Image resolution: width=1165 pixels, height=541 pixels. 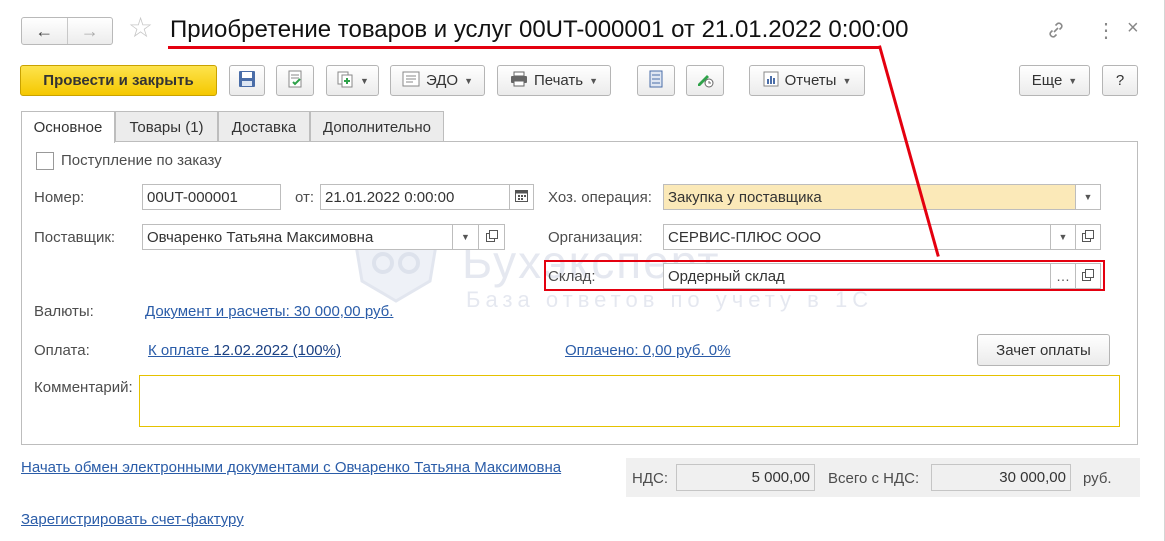 I want to click on currency-label: Валюты:, so click(x=64, y=311).